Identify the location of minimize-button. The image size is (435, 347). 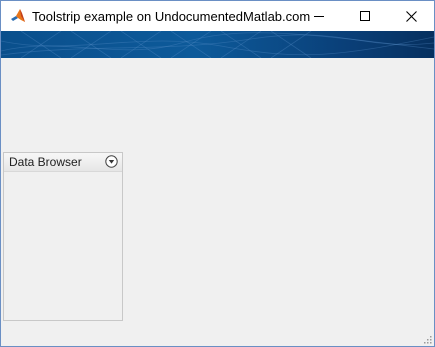
(319, 16).